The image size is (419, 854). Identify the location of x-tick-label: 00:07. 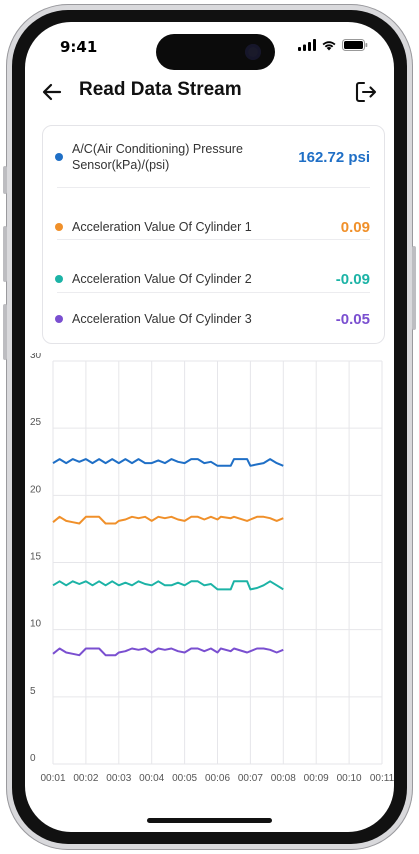
(250, 778).